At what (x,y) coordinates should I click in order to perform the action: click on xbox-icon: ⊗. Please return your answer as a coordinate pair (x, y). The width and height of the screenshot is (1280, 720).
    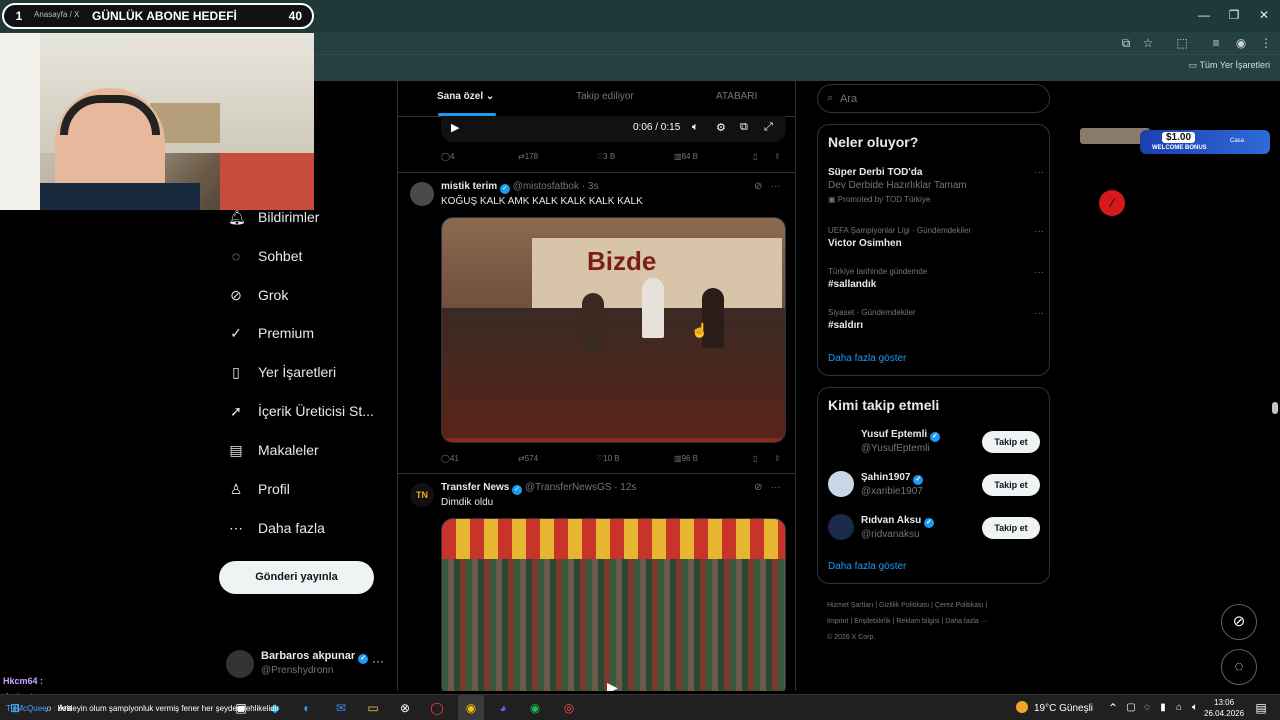
    Looking at the image, I should click on (405, 708).